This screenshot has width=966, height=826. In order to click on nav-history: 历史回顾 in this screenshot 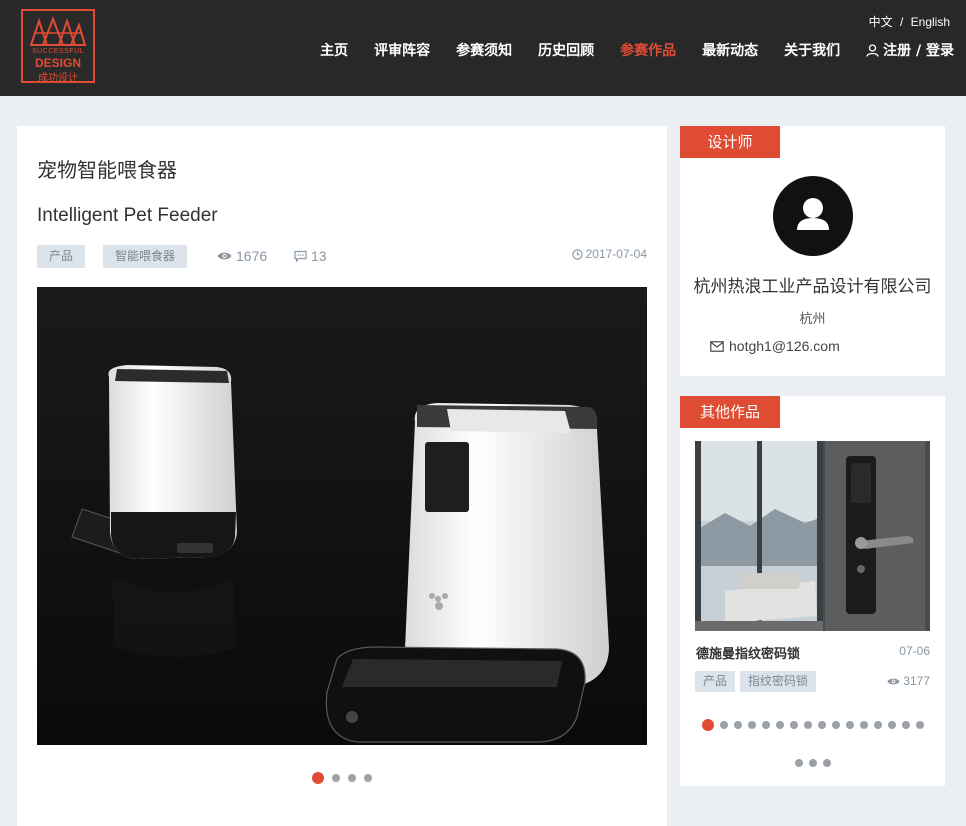, I will do `click(566, 50)`.